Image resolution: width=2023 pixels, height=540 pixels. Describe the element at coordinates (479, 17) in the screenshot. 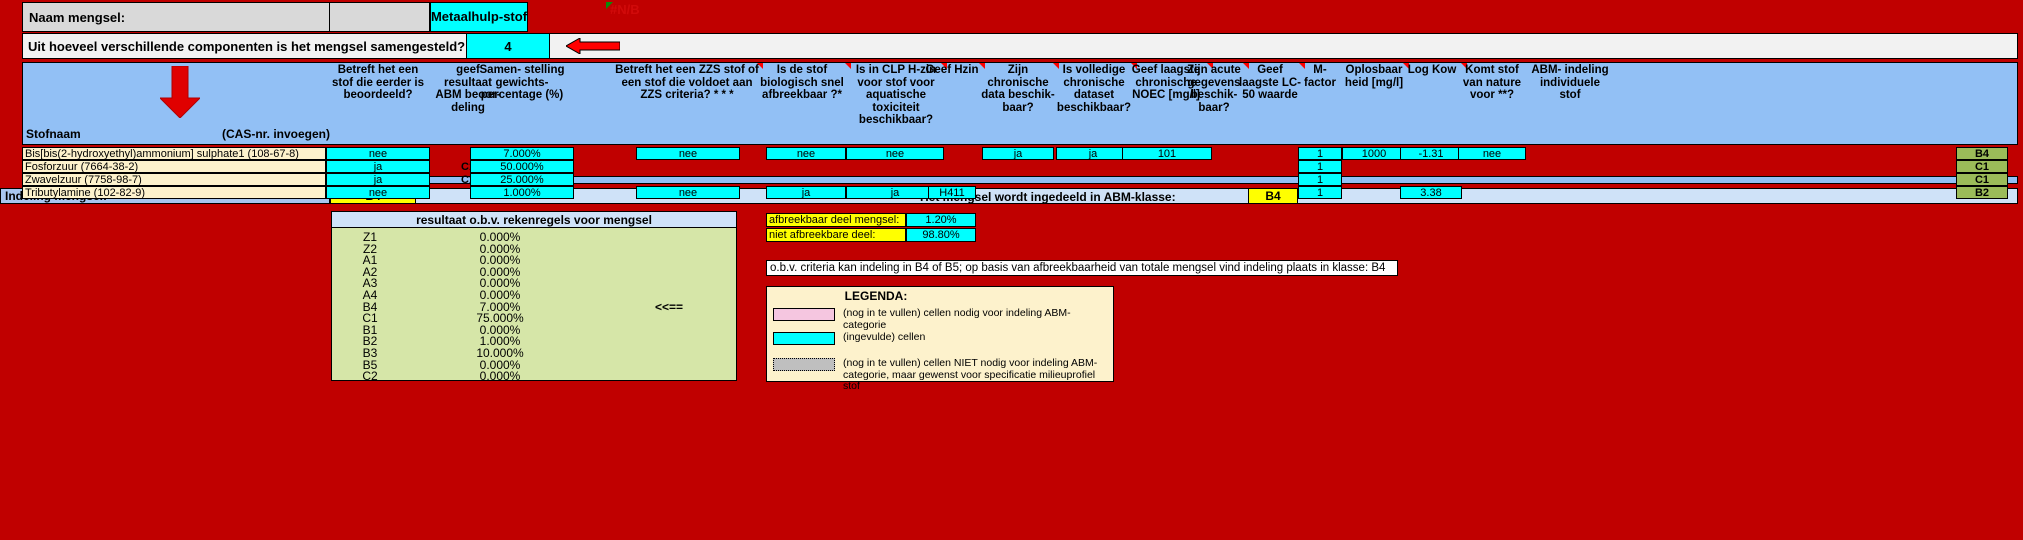

I see `metal-aux-substance-header: Metaalhulp-stof` at that location.